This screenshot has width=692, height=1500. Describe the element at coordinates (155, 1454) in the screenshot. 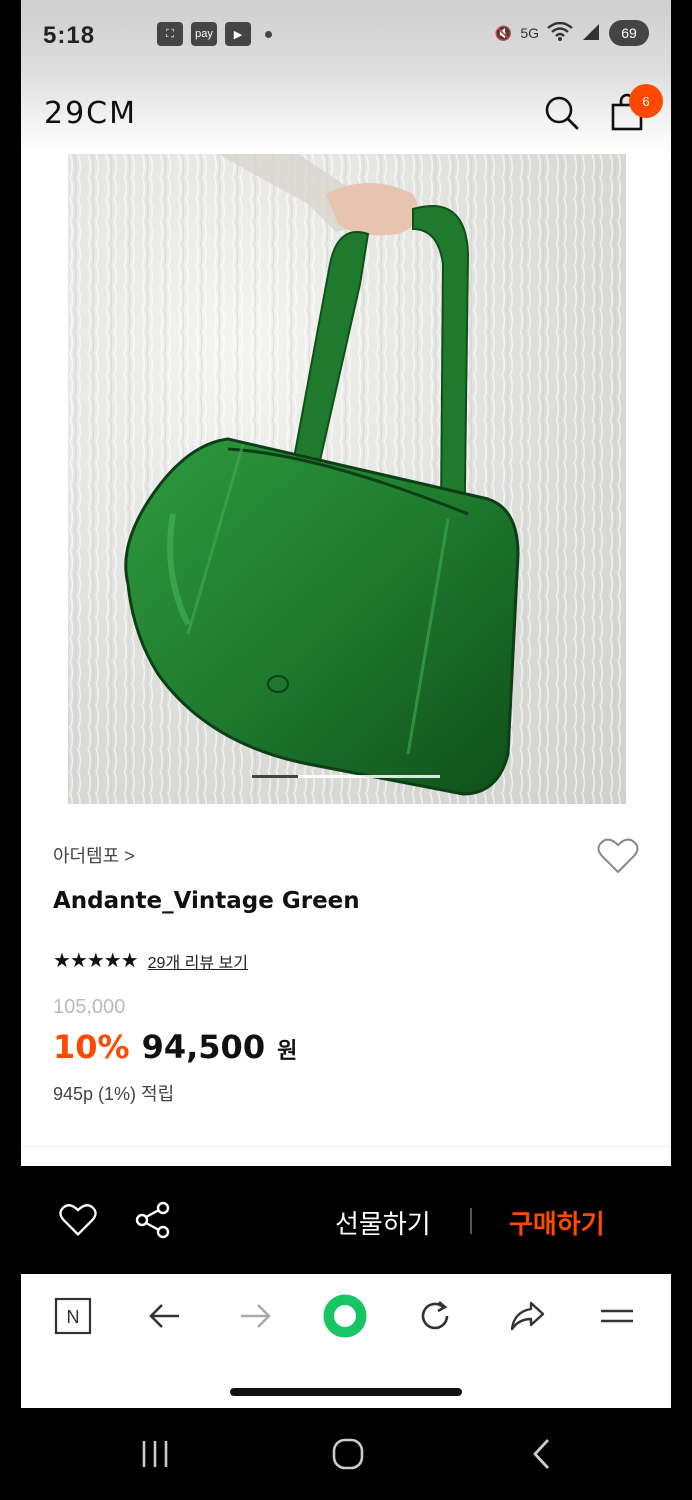

I see `recent-apps-icon` at that location.